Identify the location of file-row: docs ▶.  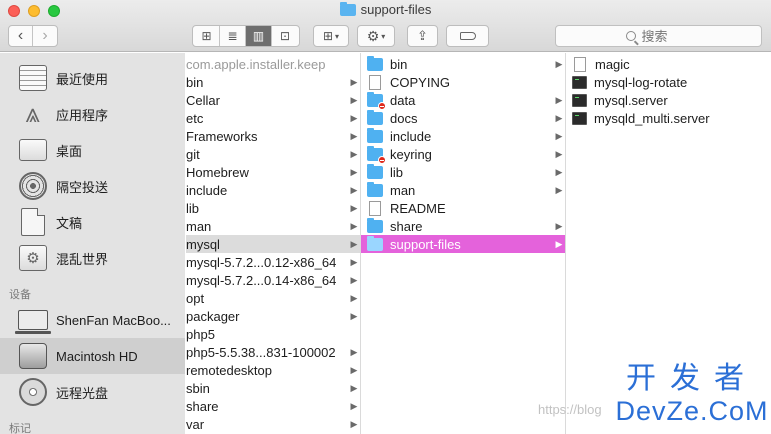
(463, 118).